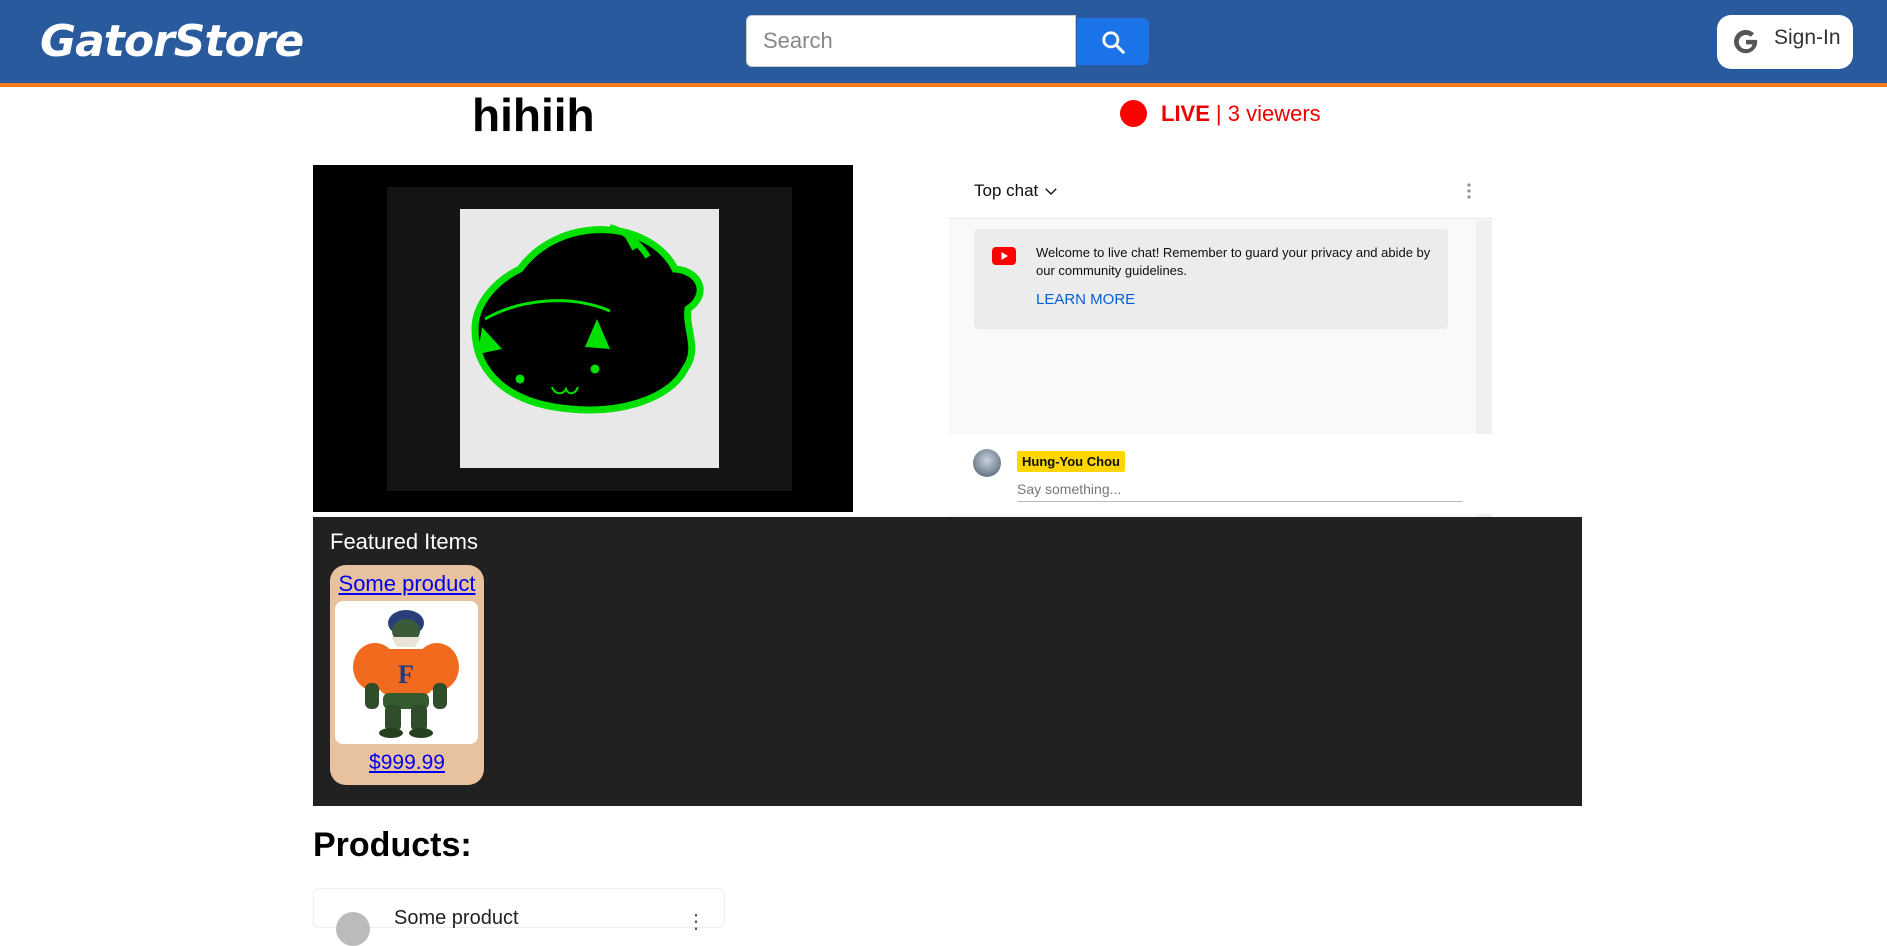 This screenshot has width=1887, height=946. What do you see at coordinates (407, 763) in the screenshot?
I see `product-price-link: $999.99` at bounding box center [407, 763].